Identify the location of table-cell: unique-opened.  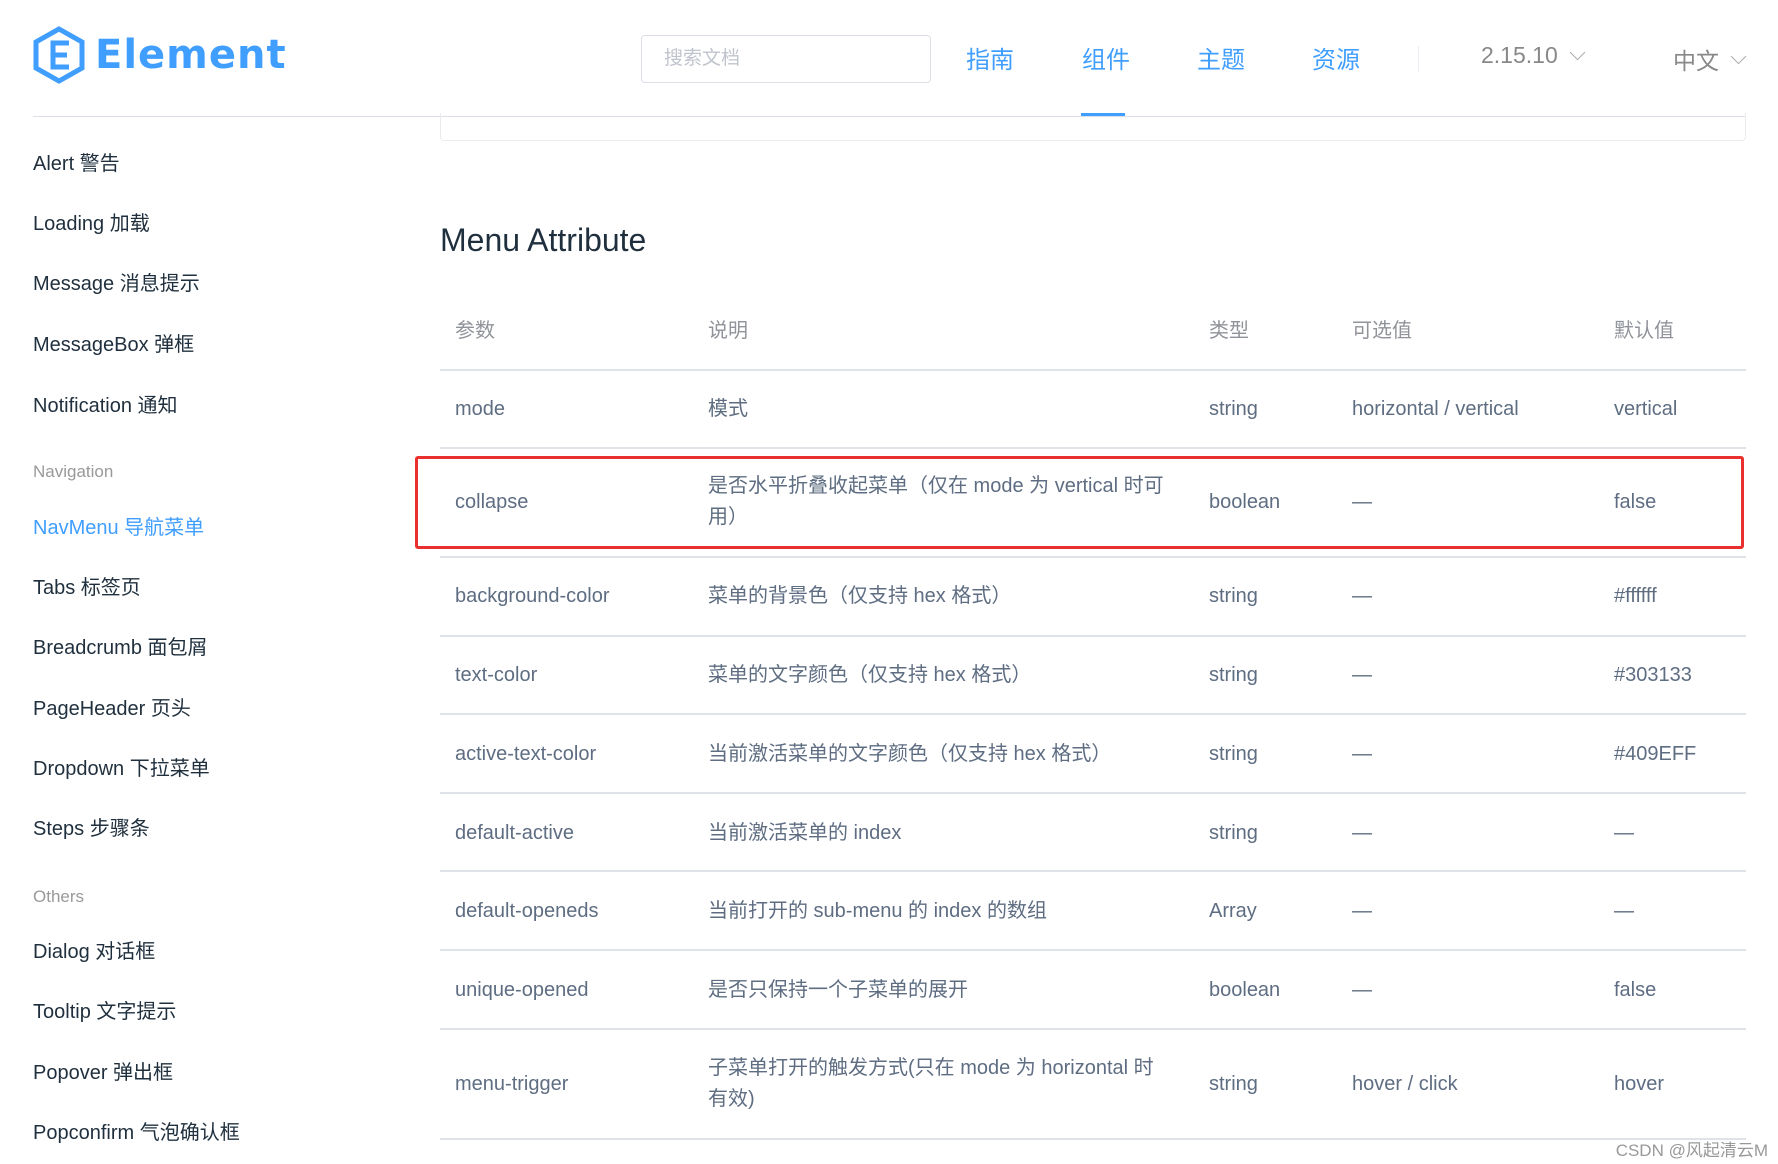
(522, 990).